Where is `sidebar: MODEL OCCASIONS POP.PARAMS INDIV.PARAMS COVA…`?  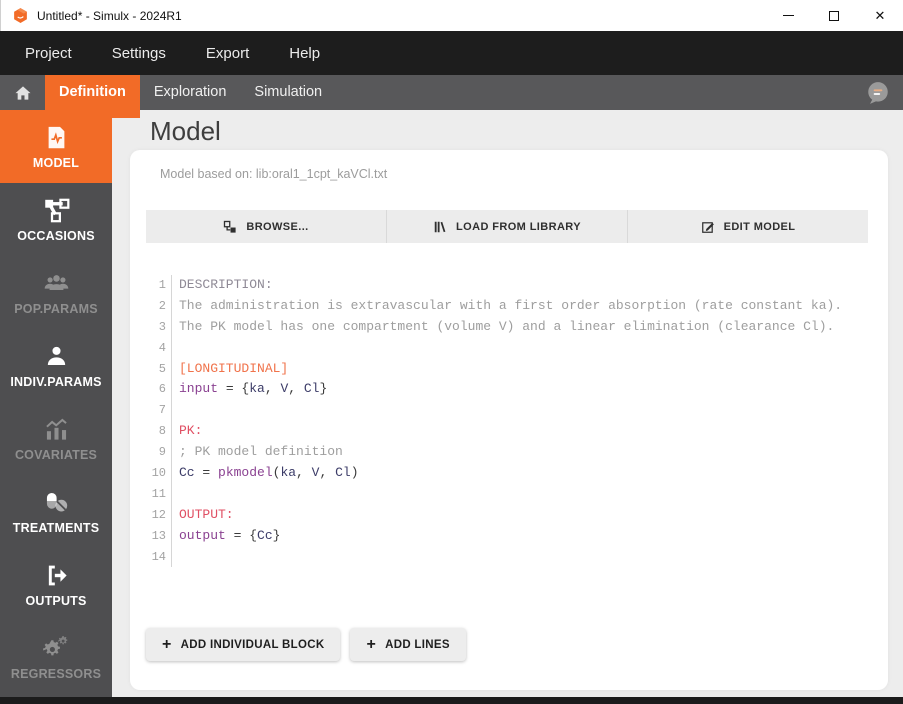
sidebar: MODEL OCCASIONS POP.PARAMS INDIV.PARAMS COVA… is located at coordinates (56, 403).